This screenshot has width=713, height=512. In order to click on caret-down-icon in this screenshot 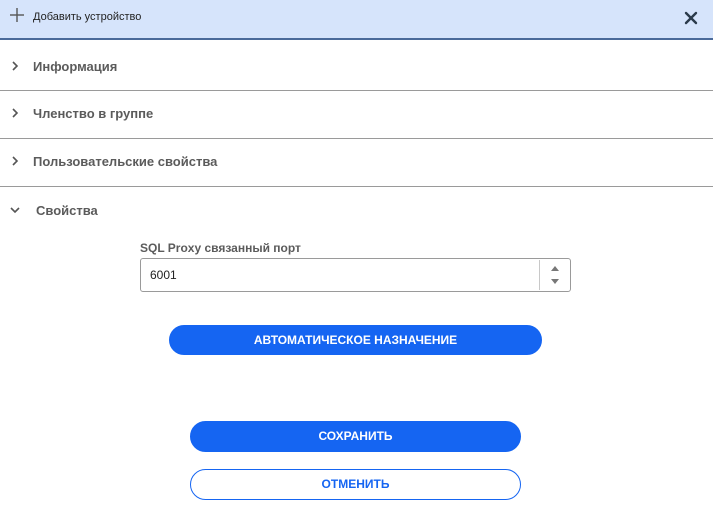, I will do `click(555, 281)`.